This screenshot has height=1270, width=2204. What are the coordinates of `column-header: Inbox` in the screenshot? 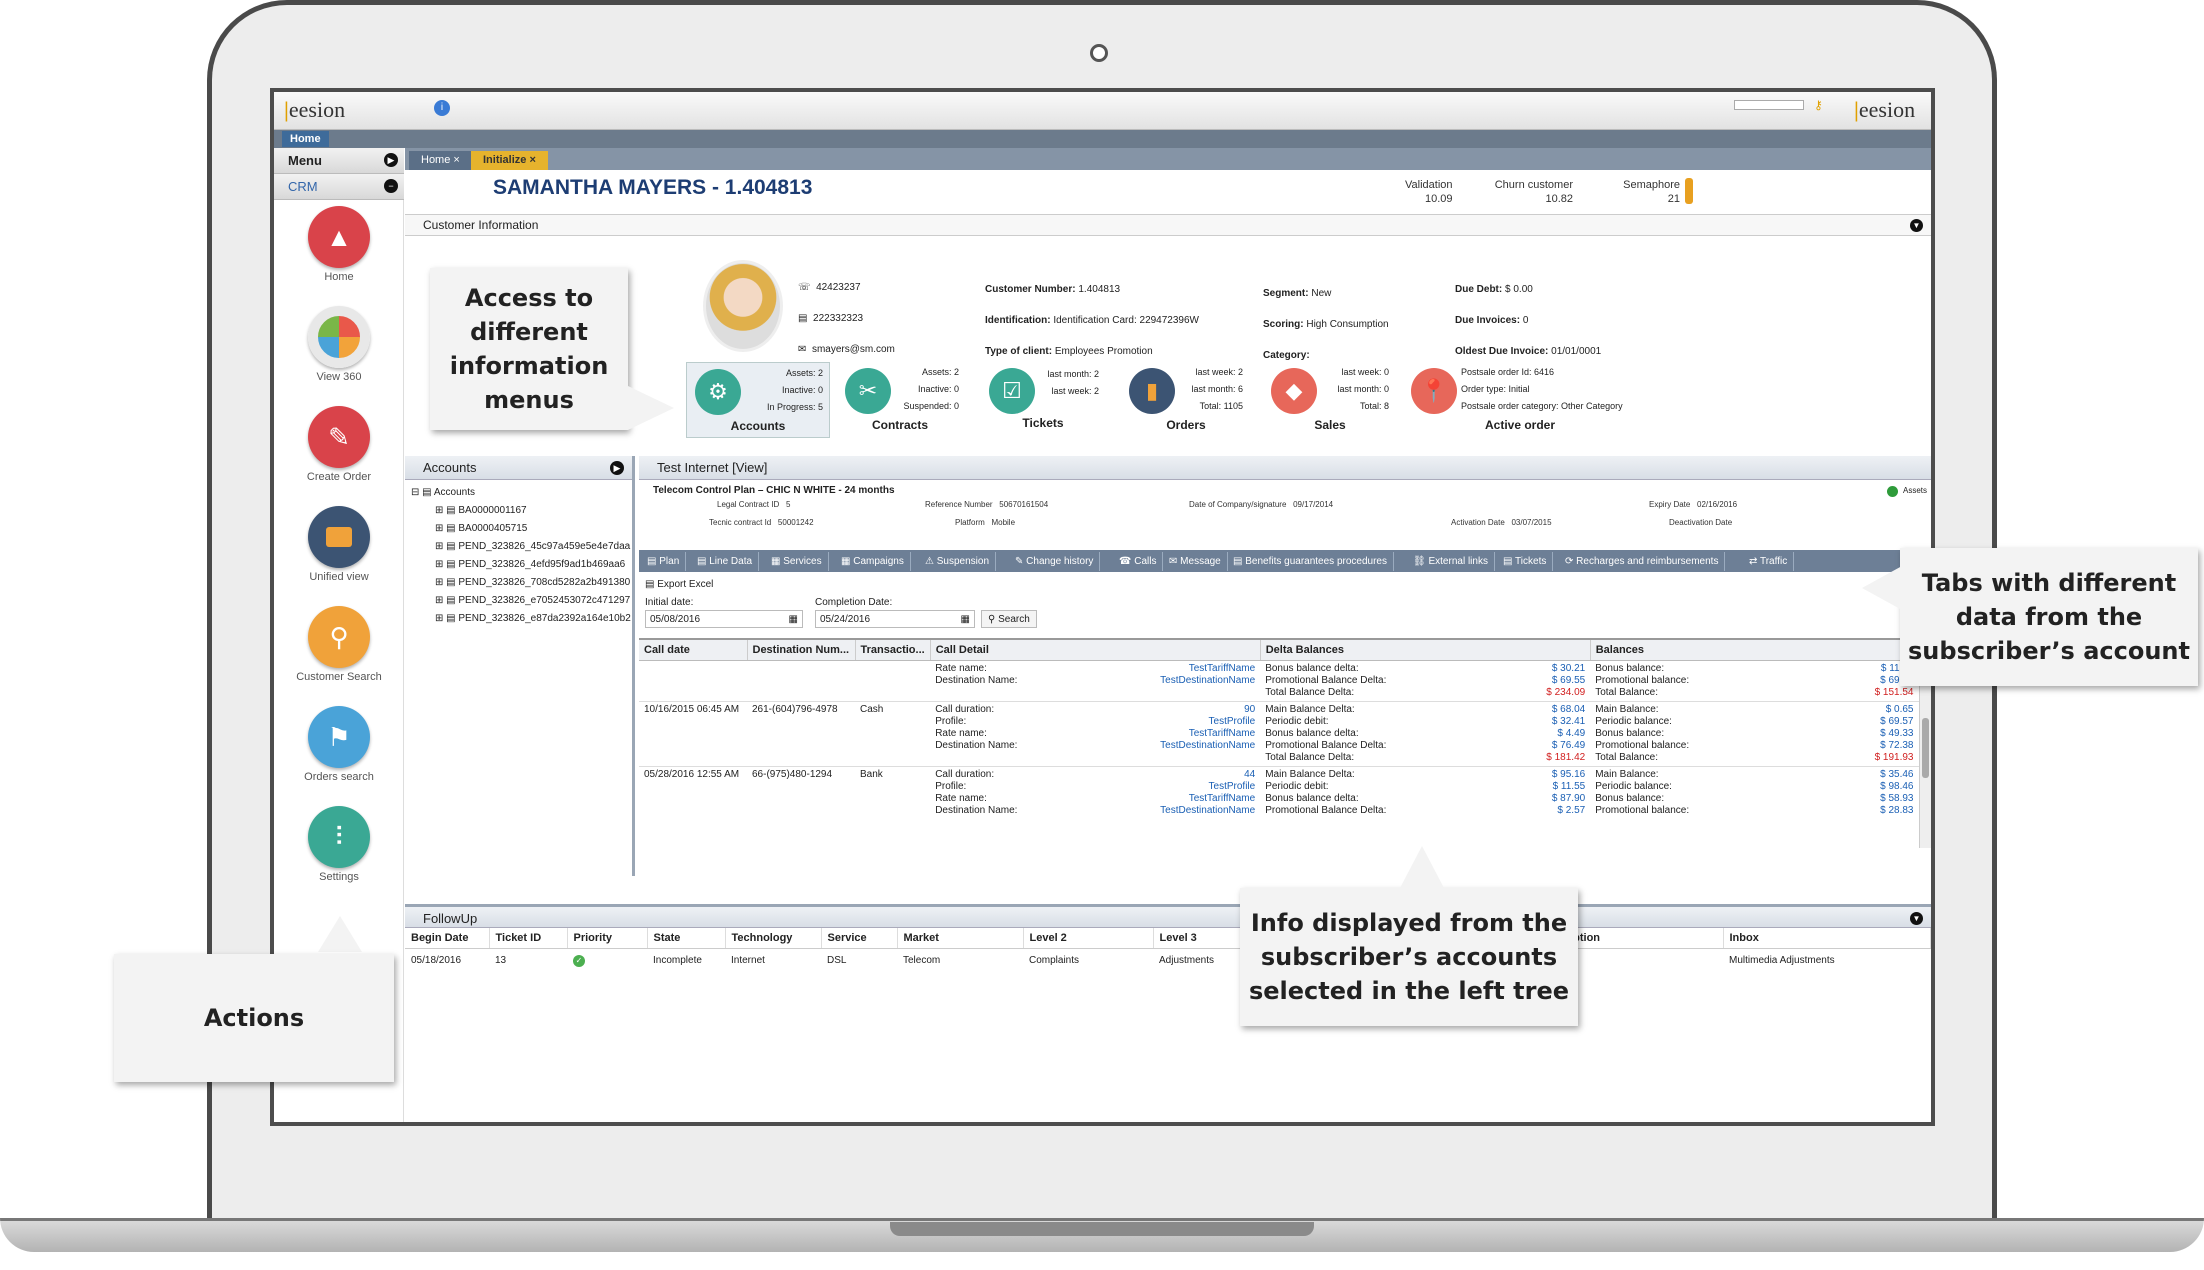 It's located at (1827, 938).